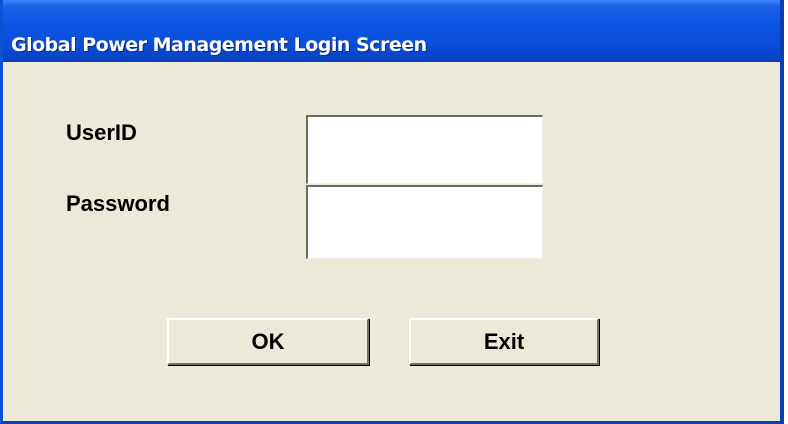 This screenshot has height=424, width=788. What do you see at coordinates (118, 203) in the screenshot?
I see `password-label: Password` at bounding box center [118, 203].